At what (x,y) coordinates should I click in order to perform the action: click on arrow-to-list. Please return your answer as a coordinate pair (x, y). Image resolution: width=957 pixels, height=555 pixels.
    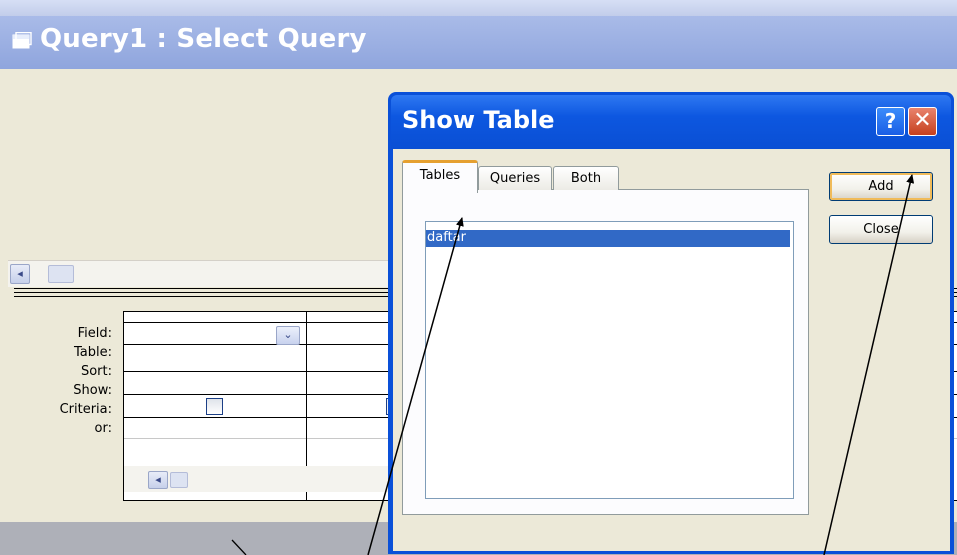
    Looking at the image, I should click on (415, 386).